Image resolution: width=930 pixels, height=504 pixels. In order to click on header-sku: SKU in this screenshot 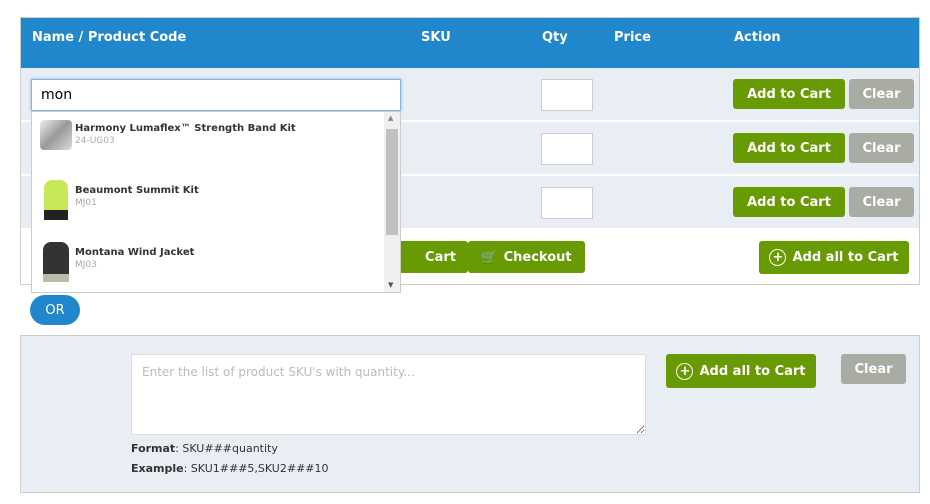, I will do `click(436, 37)`.